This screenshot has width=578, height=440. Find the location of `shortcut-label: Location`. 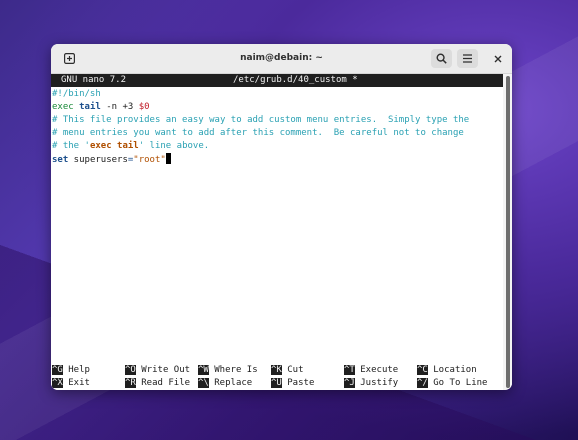

shortcut-label: Location is located at coordinates (455, 370).